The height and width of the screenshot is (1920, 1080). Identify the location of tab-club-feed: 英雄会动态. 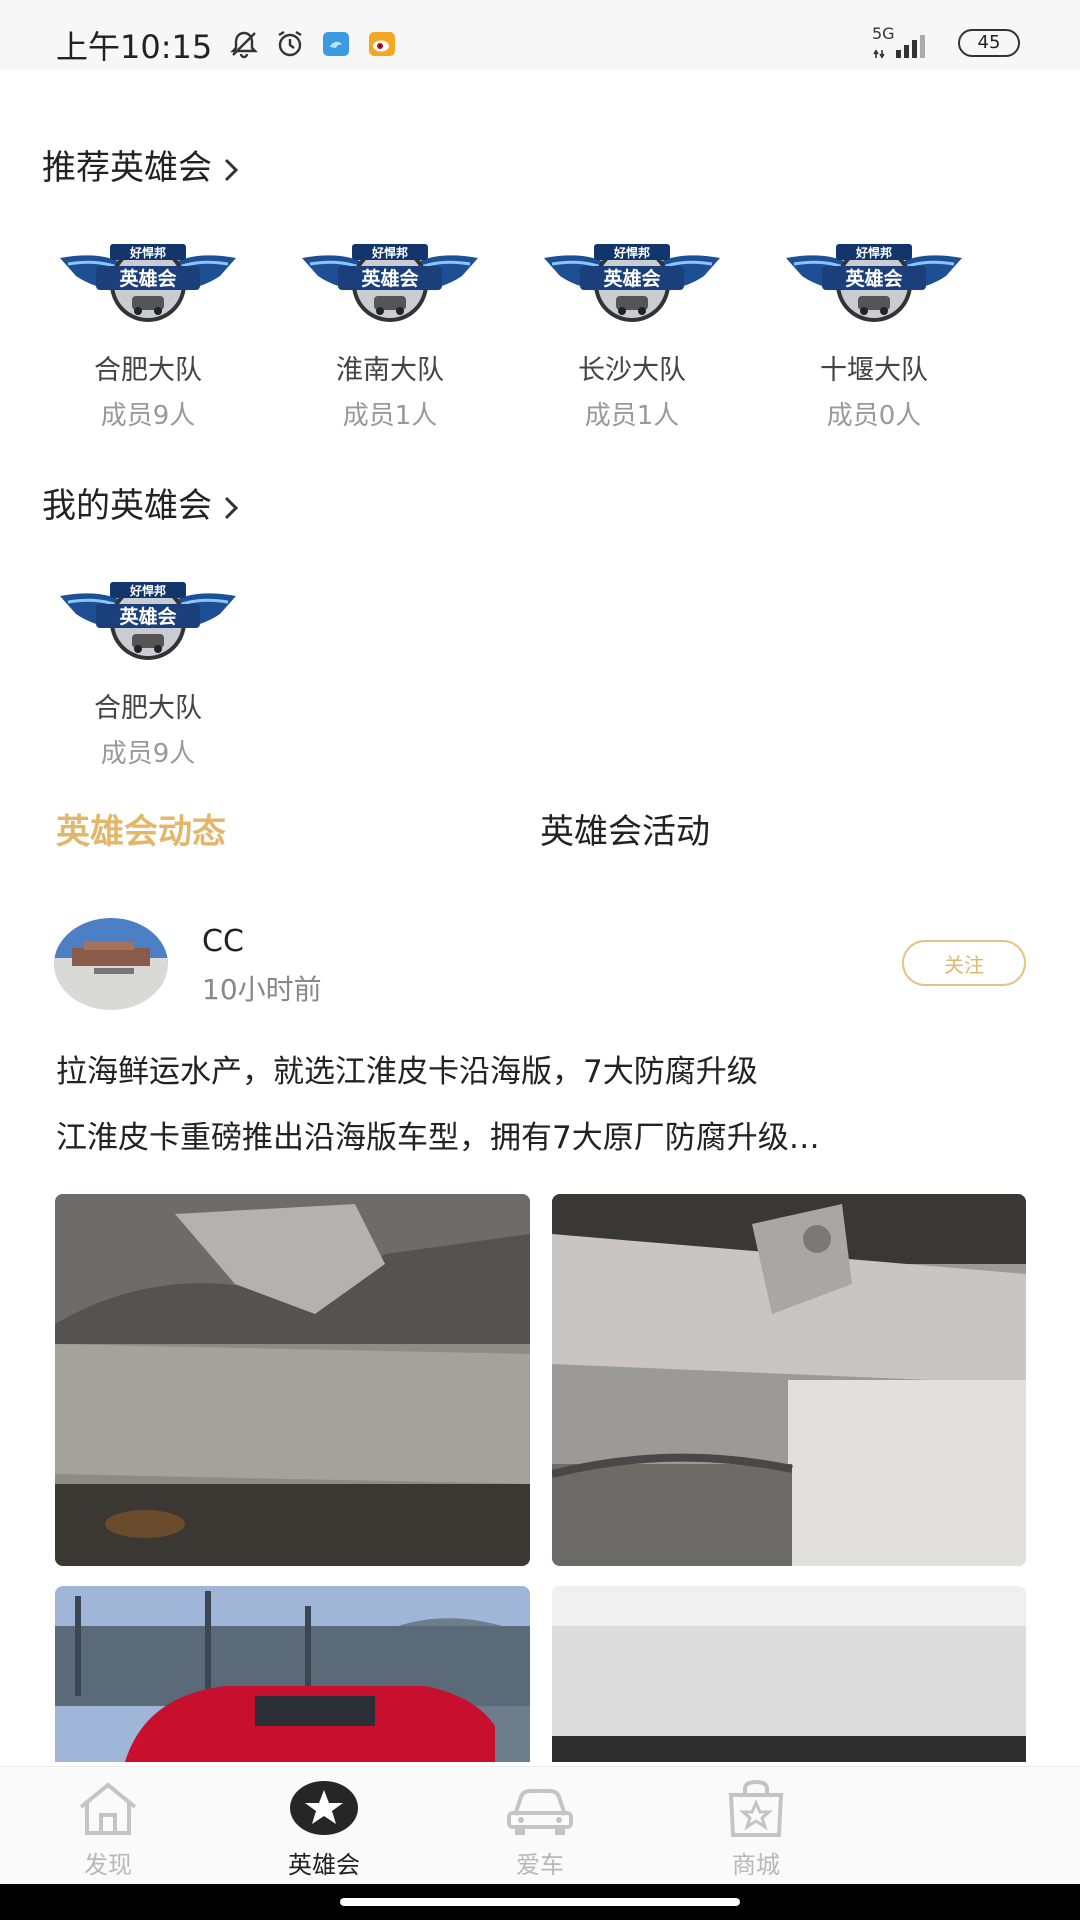
(141, 828).